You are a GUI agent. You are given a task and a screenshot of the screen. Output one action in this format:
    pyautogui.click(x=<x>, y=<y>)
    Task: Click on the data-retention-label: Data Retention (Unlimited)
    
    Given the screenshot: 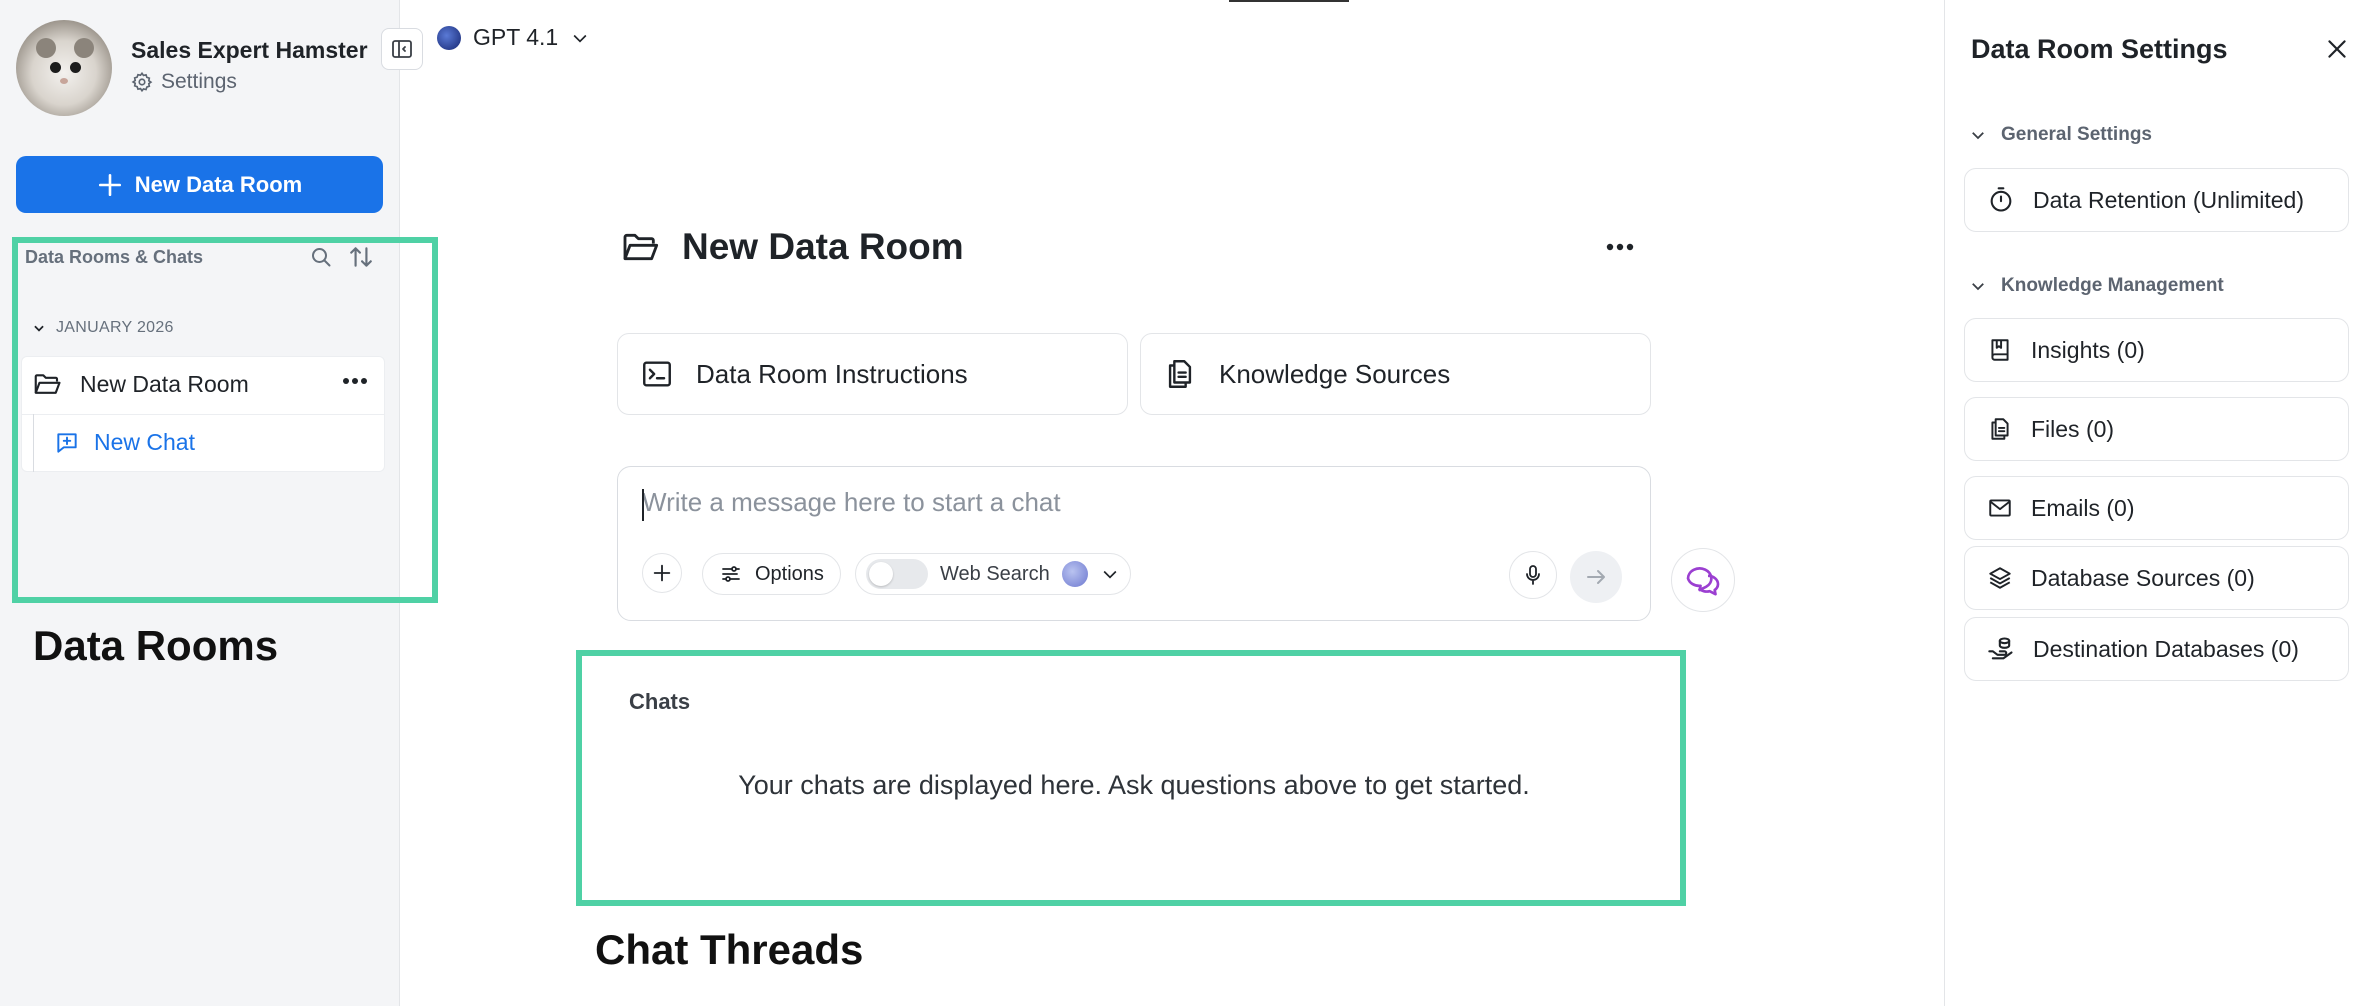 What is the action you would take?
    pyautogui.click(x=2169, y=199)
    